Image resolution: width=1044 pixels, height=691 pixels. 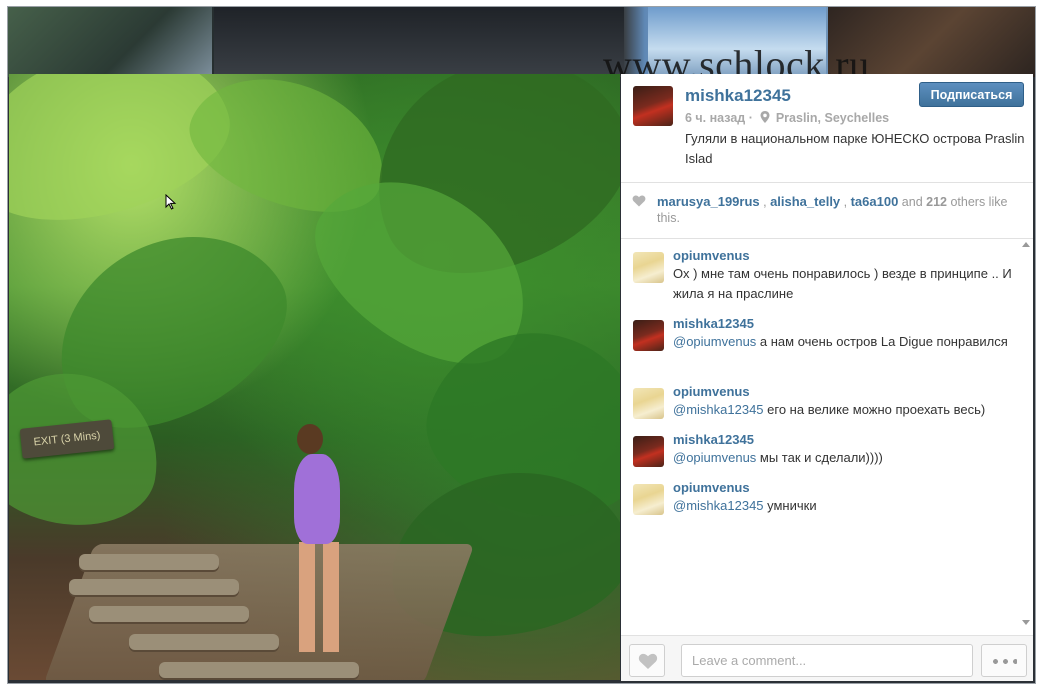 What do you see at coordinates (1026, 622) in the screenshot?
I see `scroll-down-arrow` at bounding box center [1026, 622].